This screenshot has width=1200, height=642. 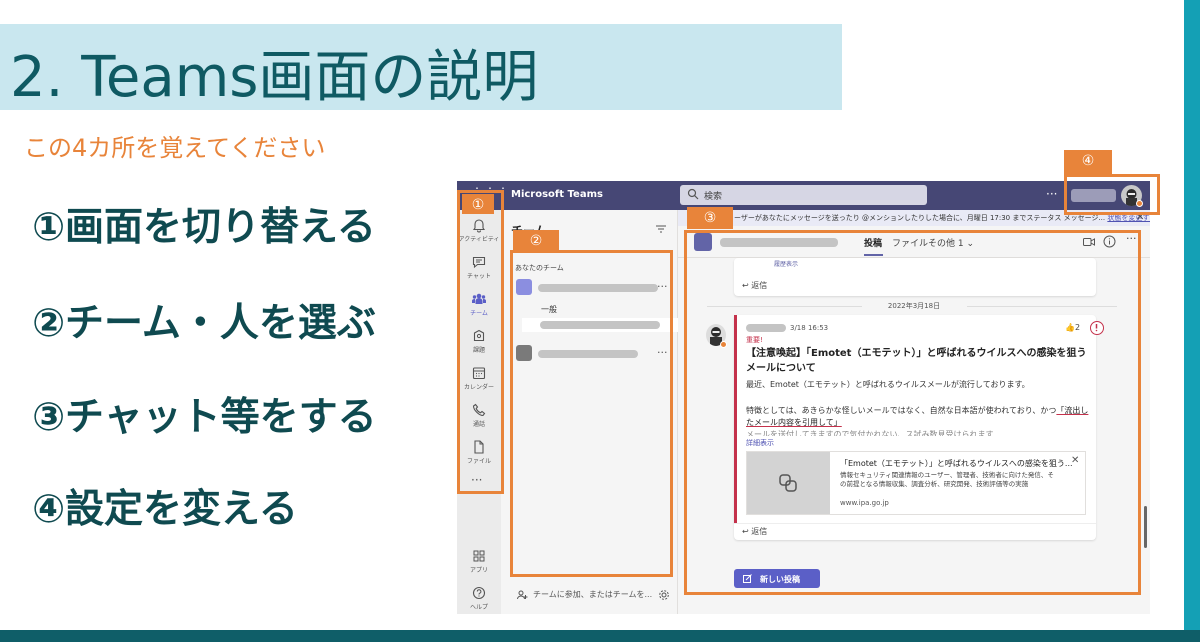 I want to click on accent-bar-bottom, so click(x=600, y=636).